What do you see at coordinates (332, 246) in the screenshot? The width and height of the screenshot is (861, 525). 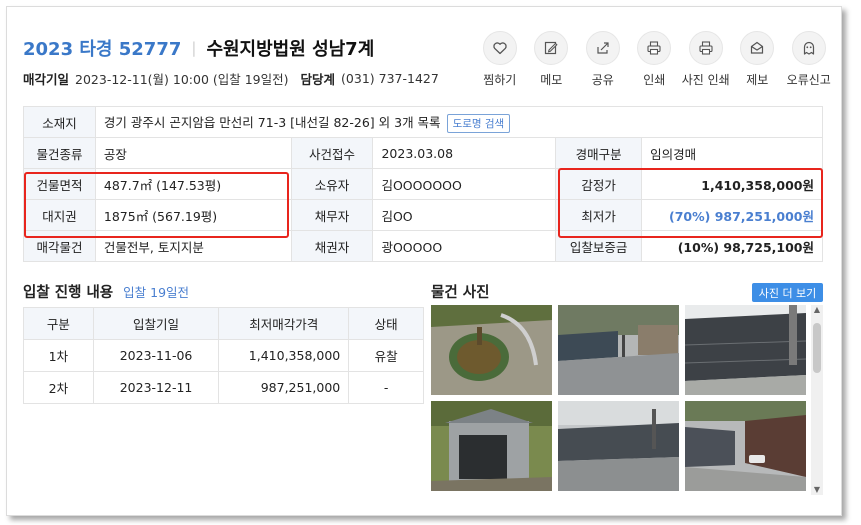 I see `creditor-label: 채권자` at bounding box center [332, 246].